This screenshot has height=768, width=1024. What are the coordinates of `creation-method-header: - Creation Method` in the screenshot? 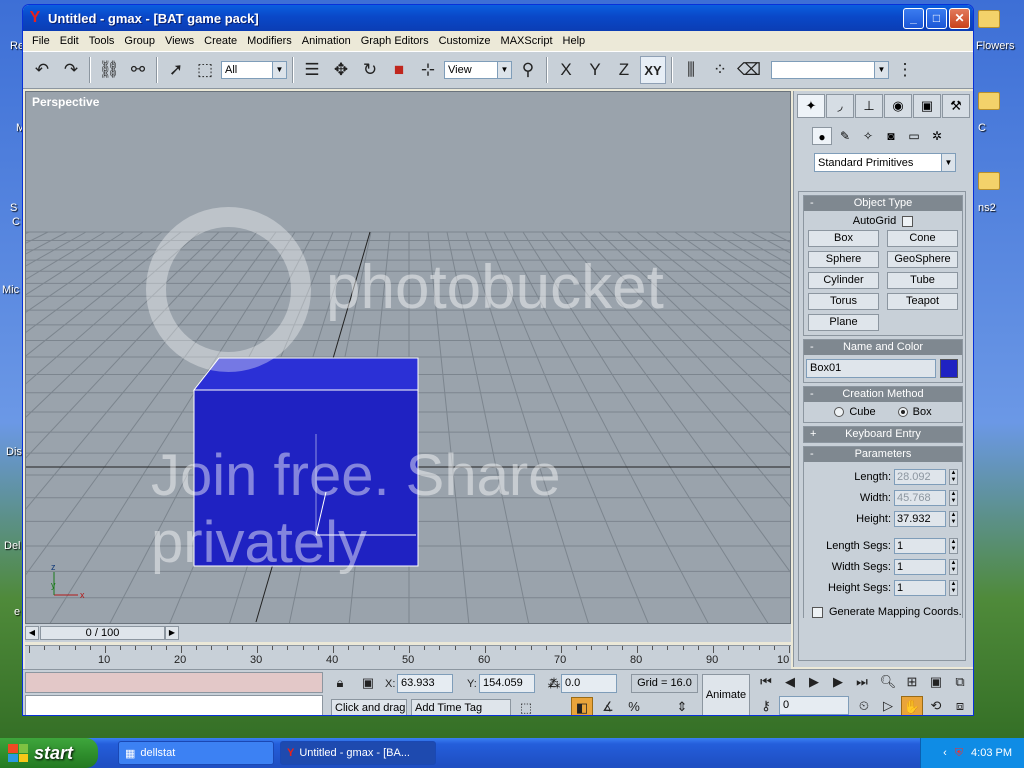 It's located at (883, 394).